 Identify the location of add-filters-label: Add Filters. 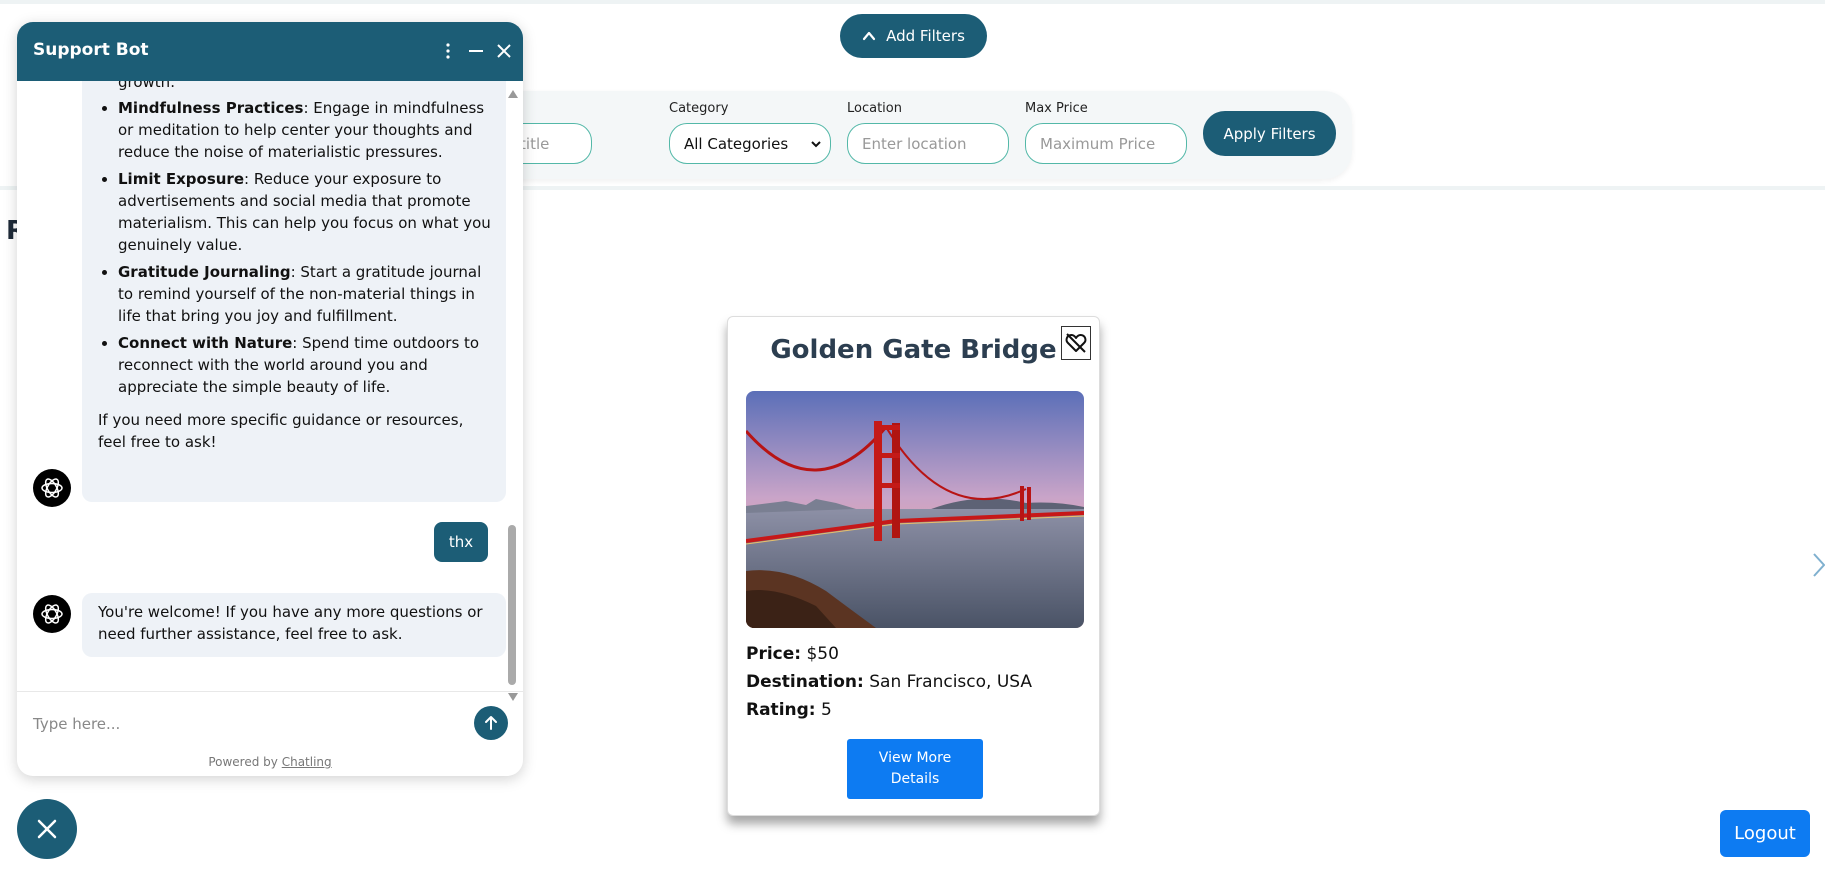
(925, 36).